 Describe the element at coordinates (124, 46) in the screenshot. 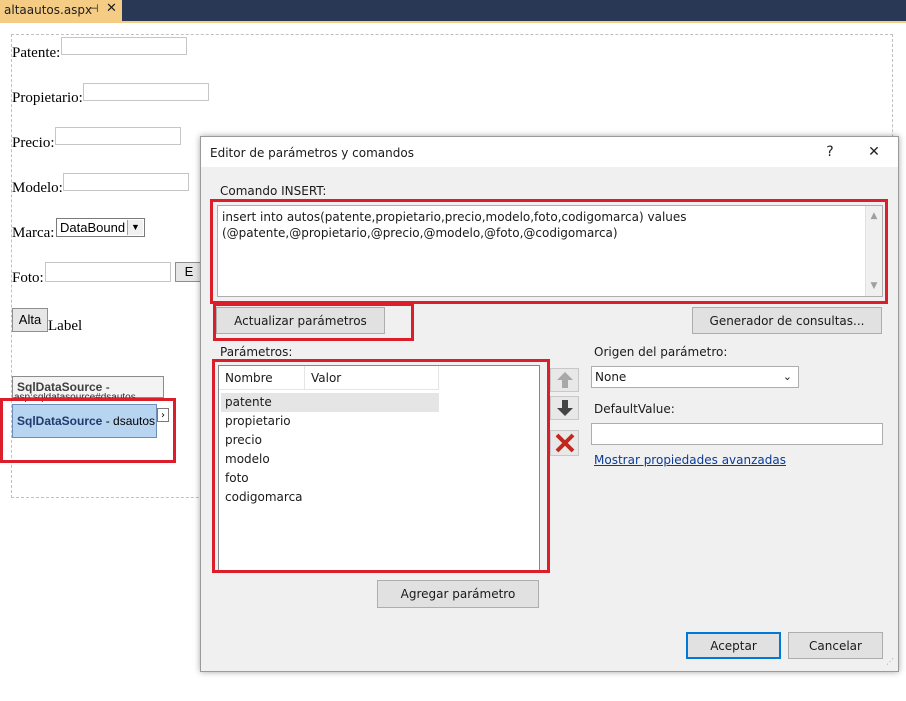

I see `patente-textbox` at that location.